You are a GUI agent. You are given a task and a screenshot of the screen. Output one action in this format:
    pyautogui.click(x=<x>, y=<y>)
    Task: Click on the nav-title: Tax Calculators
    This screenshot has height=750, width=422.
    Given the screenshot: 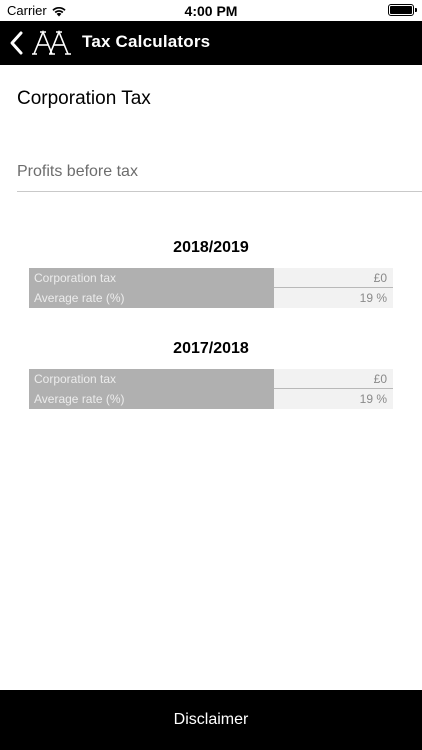 What is the action you would take?
    pyautogui.click(x=146, y=41)
    